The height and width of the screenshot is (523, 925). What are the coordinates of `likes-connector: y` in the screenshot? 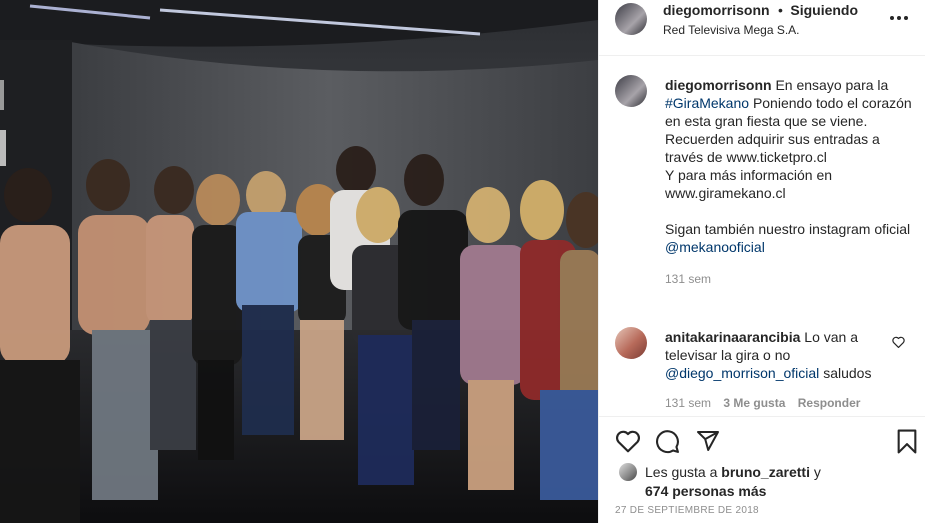 It's located at (817, 472).